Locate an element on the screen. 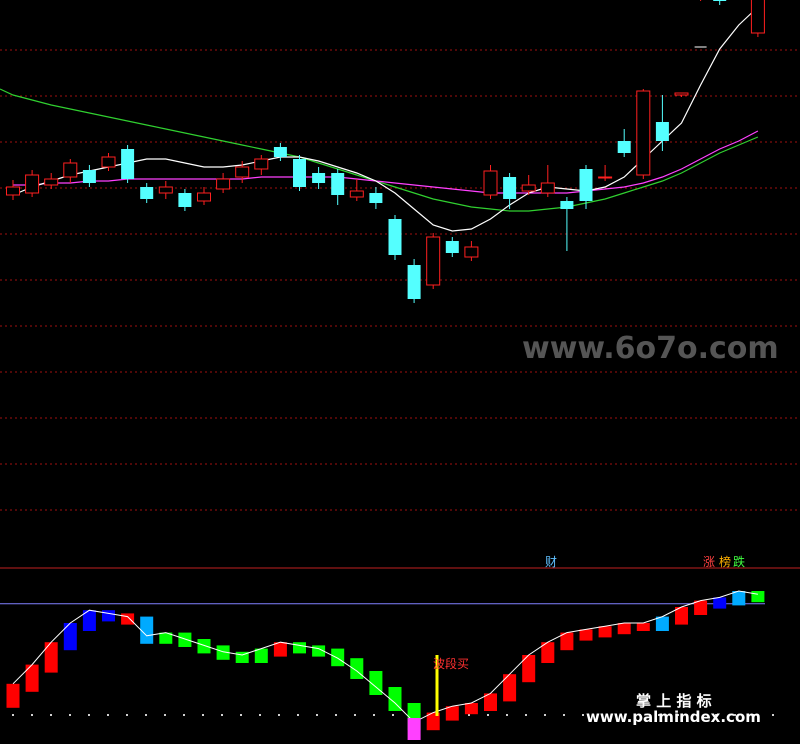 The height and width of the screenshot is (744, 800). indicator-bottom-bar is located at coordinates (414, 729).